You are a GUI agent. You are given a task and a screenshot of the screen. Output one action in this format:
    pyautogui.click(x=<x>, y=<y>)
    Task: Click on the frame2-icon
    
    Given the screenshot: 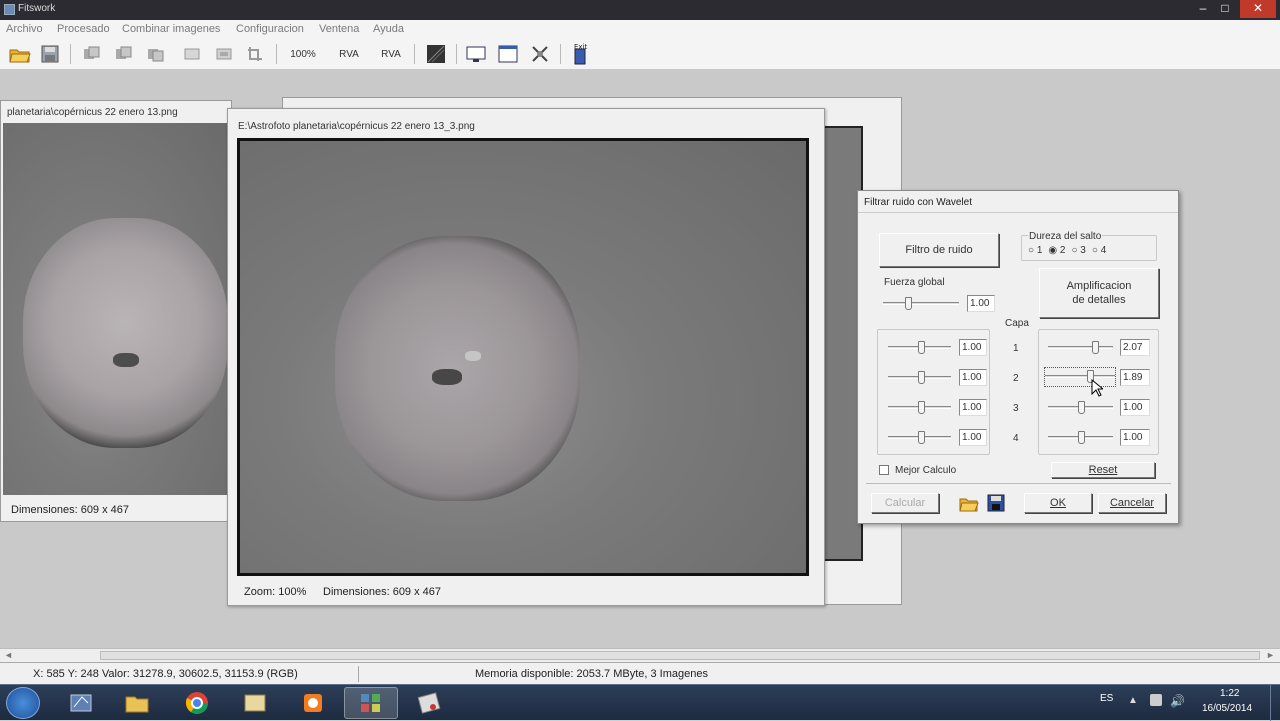 What is the action you would take?
    pyautogui.click(x=224, y=54)
    